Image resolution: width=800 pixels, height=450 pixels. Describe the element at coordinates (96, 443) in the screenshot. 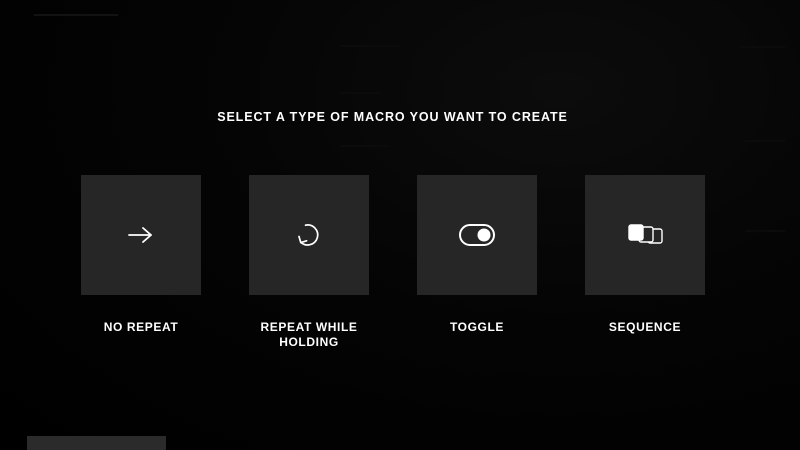

I see `bottom-panel` at that location.